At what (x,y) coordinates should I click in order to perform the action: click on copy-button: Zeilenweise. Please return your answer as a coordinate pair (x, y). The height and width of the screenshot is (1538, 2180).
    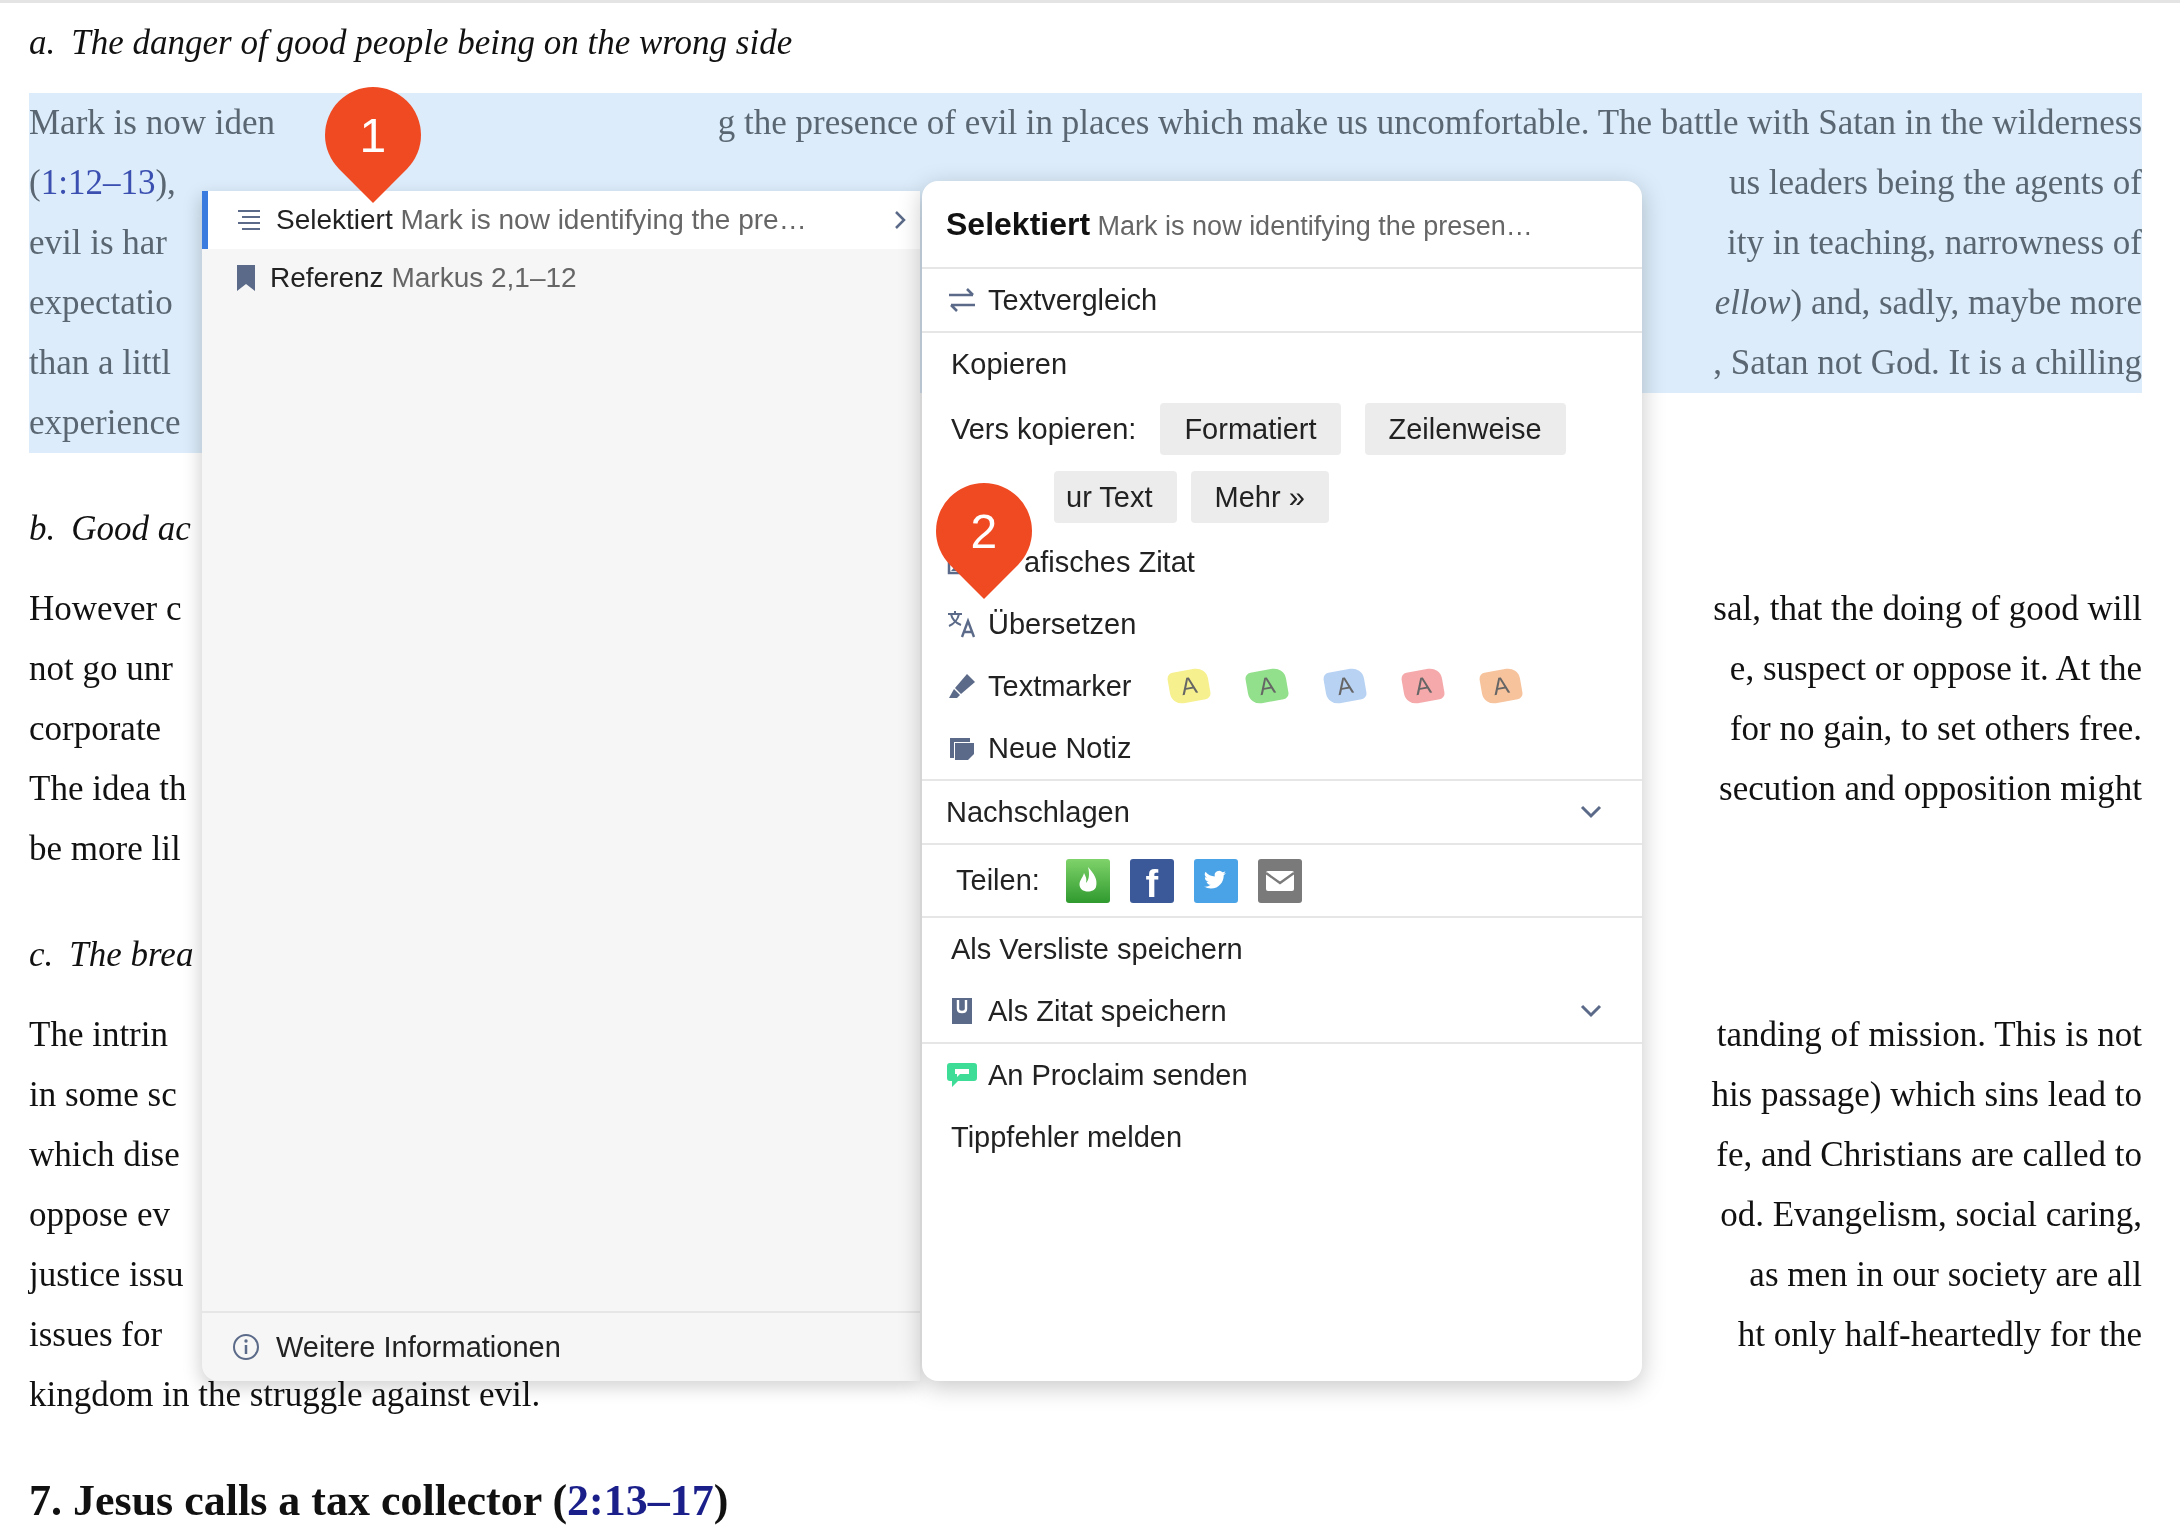
    Looking at the image, I should click on (1465, 429).